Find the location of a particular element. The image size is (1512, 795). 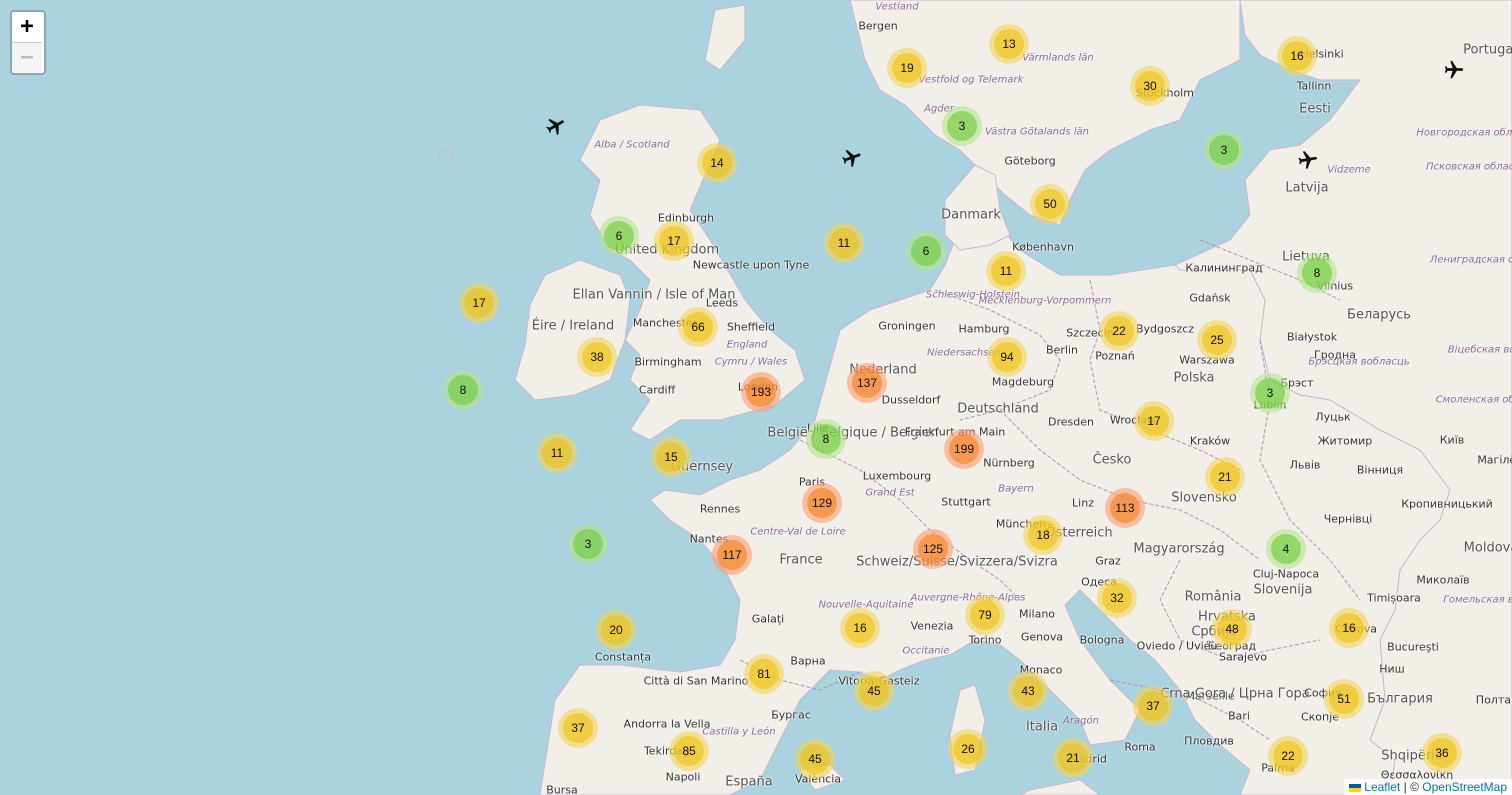

marker-cluster: 129 is located at coordinates (822, 503).